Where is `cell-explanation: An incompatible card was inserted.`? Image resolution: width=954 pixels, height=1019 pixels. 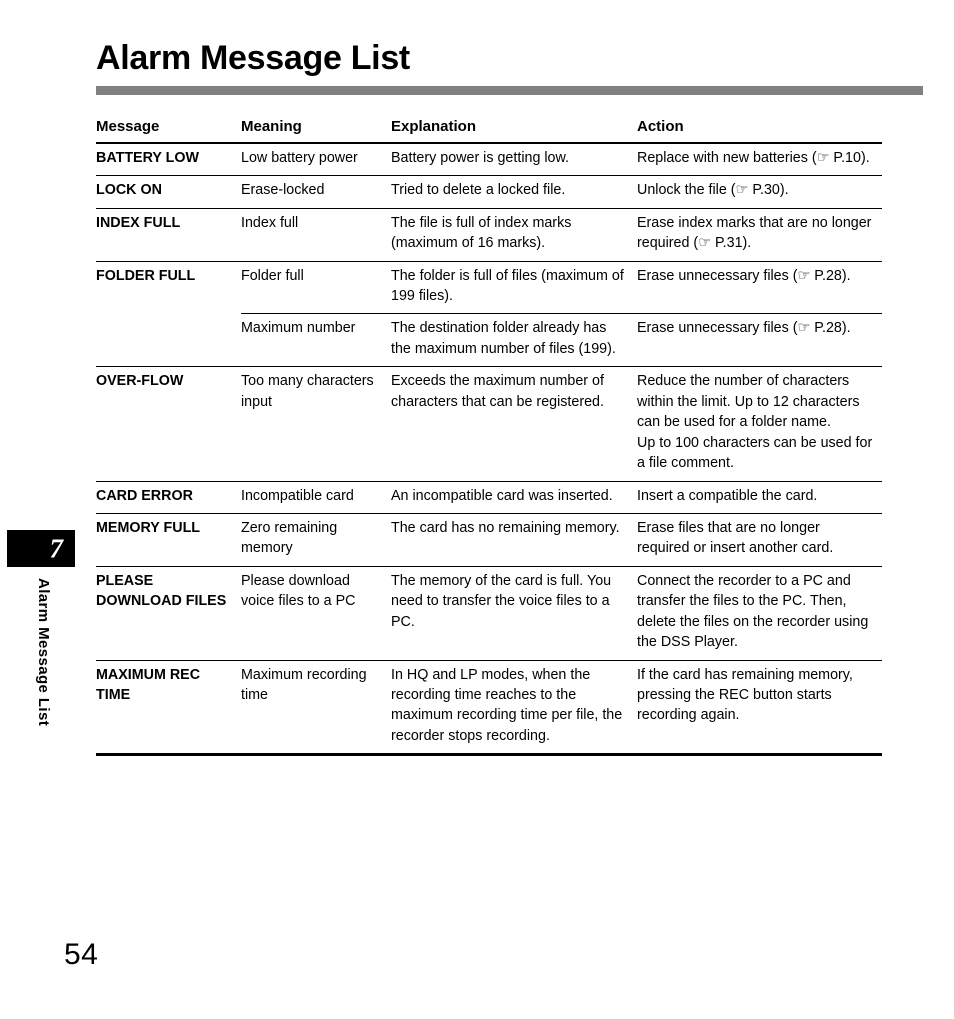
cell-explanation: An incompatible card was inserted. is located at coordinates (514, 498).